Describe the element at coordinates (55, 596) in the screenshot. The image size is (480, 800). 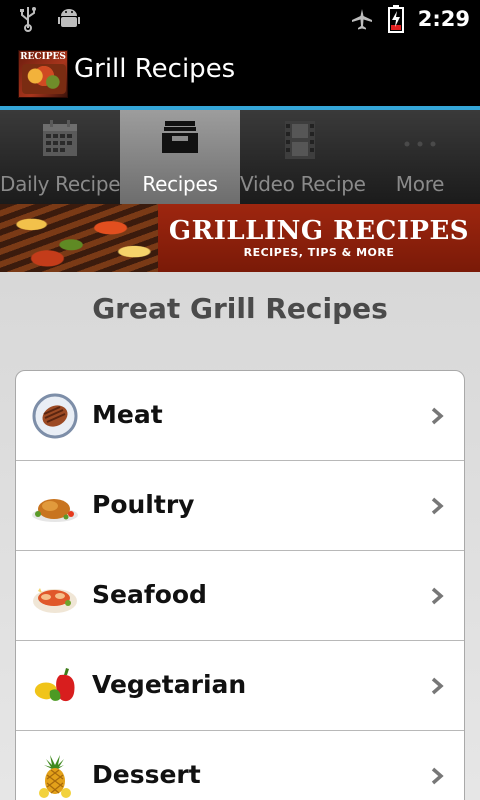
I see `seafood-icon` at that location.